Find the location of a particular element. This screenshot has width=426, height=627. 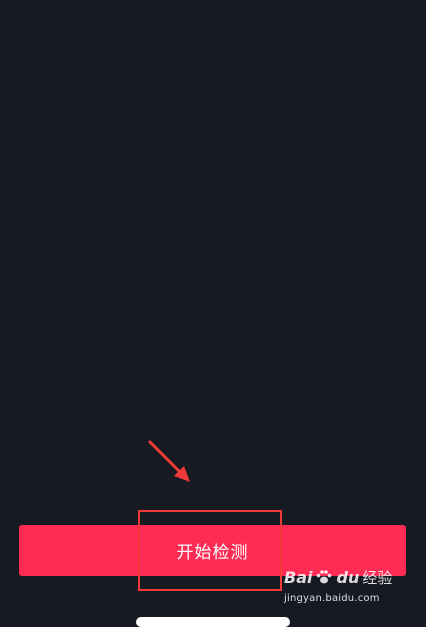

arrow-down-right-icon is located at coordinates (169, 461).